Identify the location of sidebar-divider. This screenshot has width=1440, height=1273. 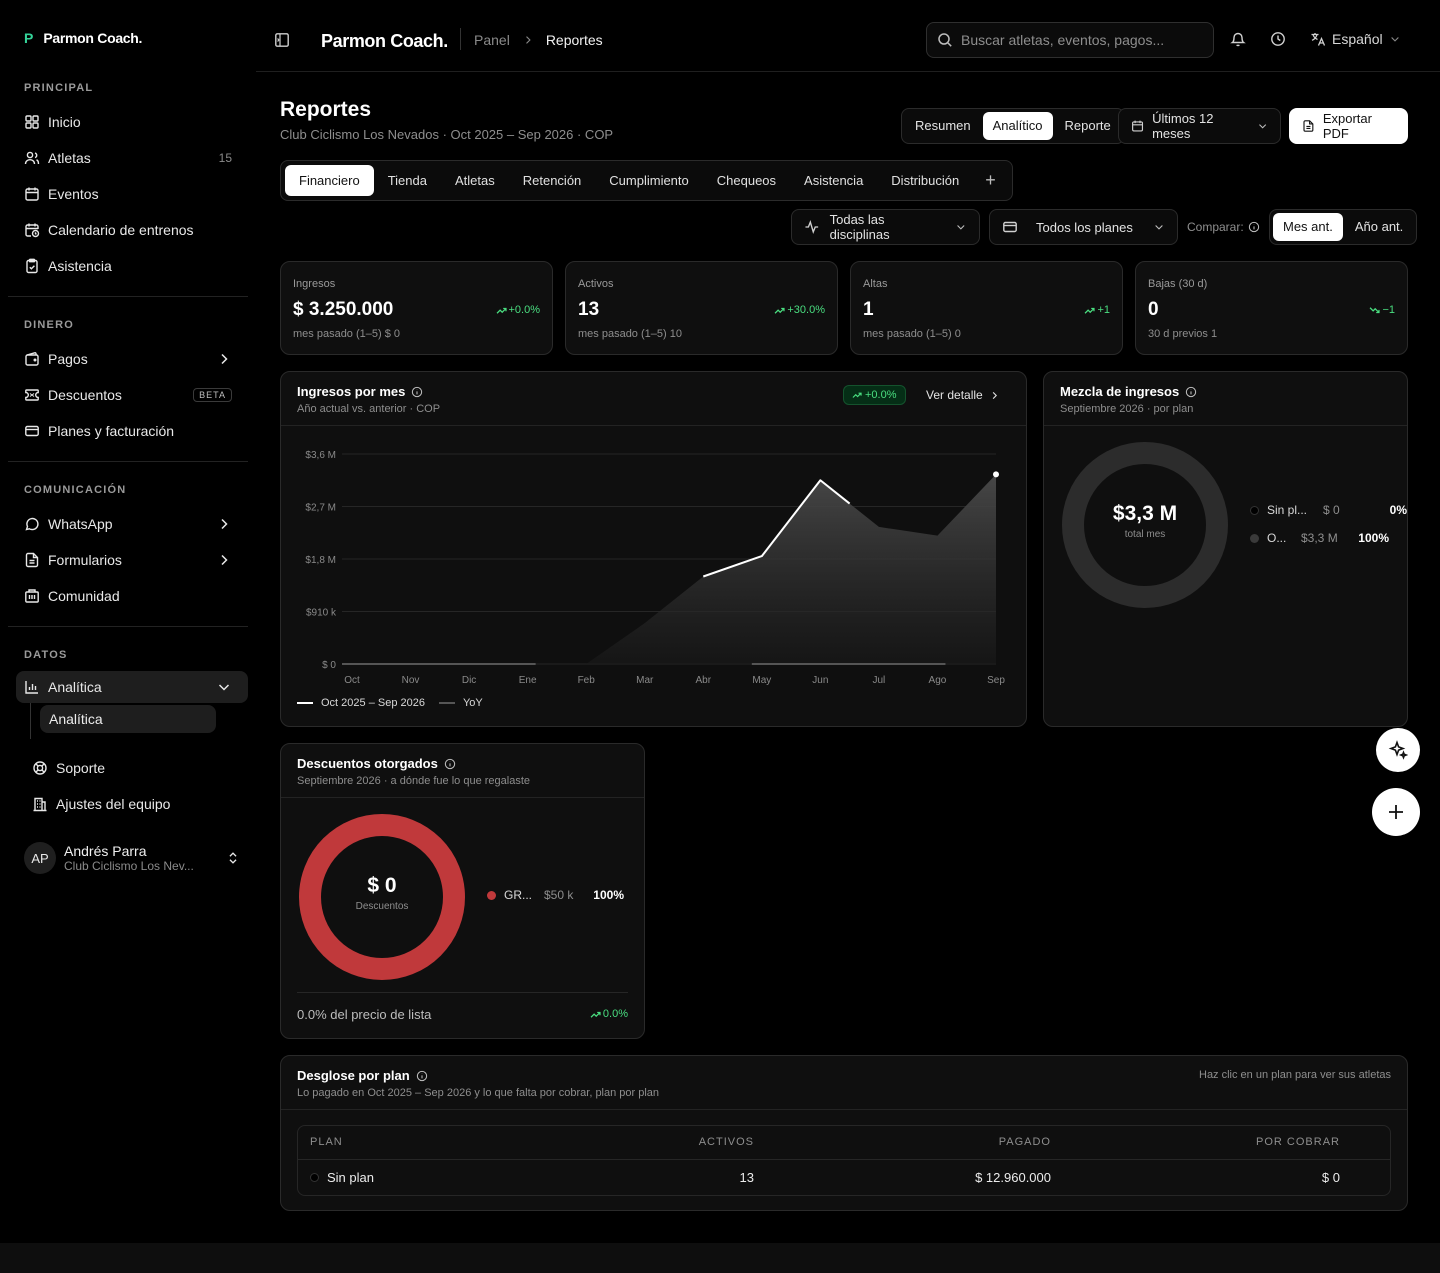
(128, 296).